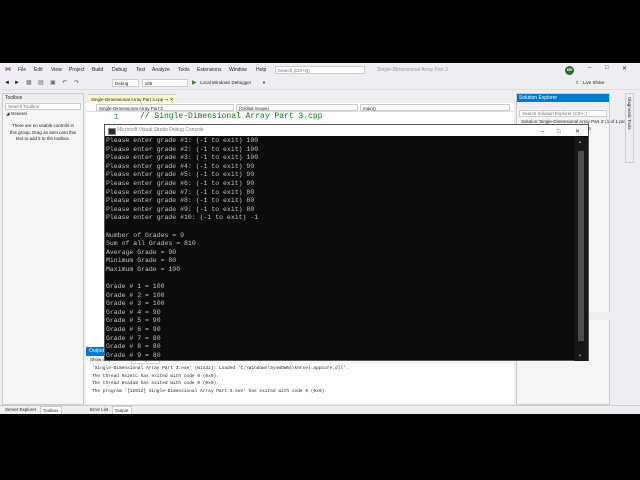 This screenshot has width=640, height=480. What do you see at coordinates (624, 68) in the screenshot?
I see `close-icon: ✕` at bounding box center [624, 68].